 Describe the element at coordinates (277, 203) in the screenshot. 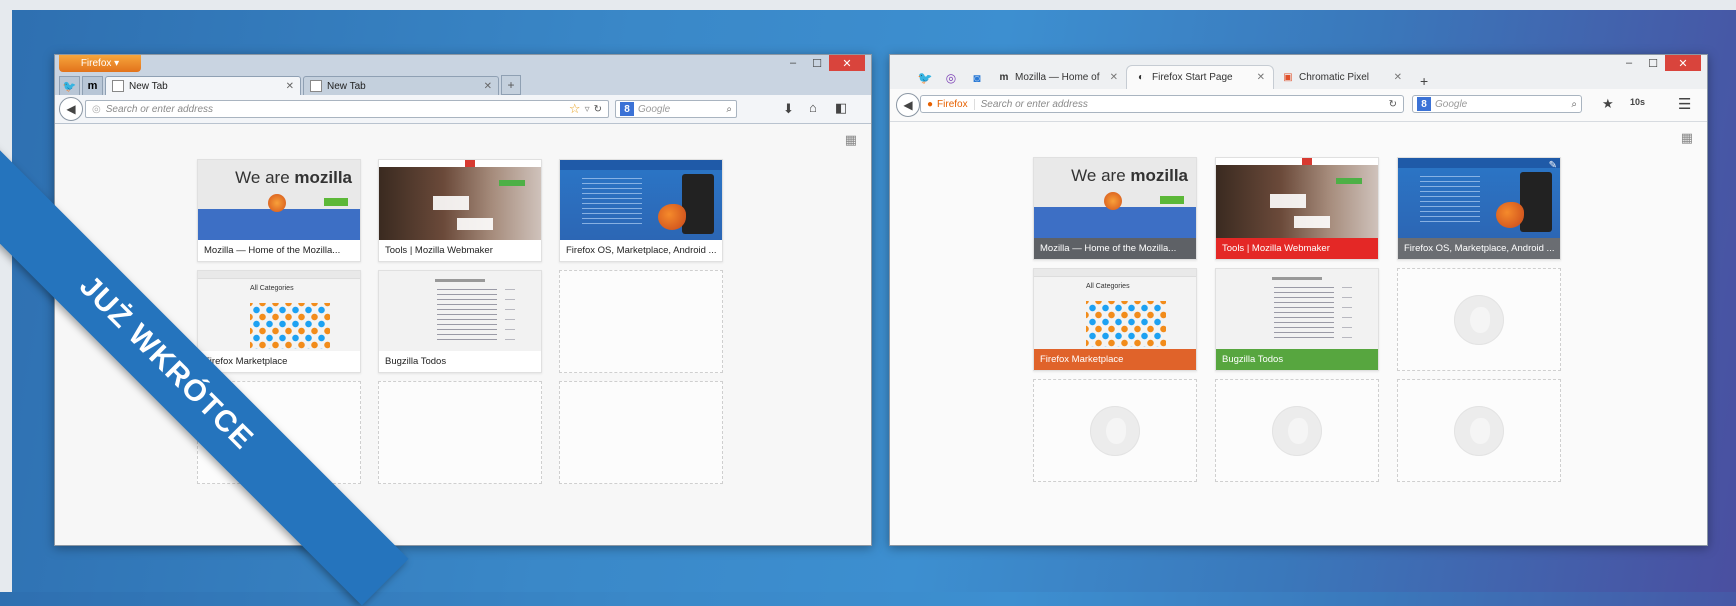

I see `firefox-logo-icon` at that location.